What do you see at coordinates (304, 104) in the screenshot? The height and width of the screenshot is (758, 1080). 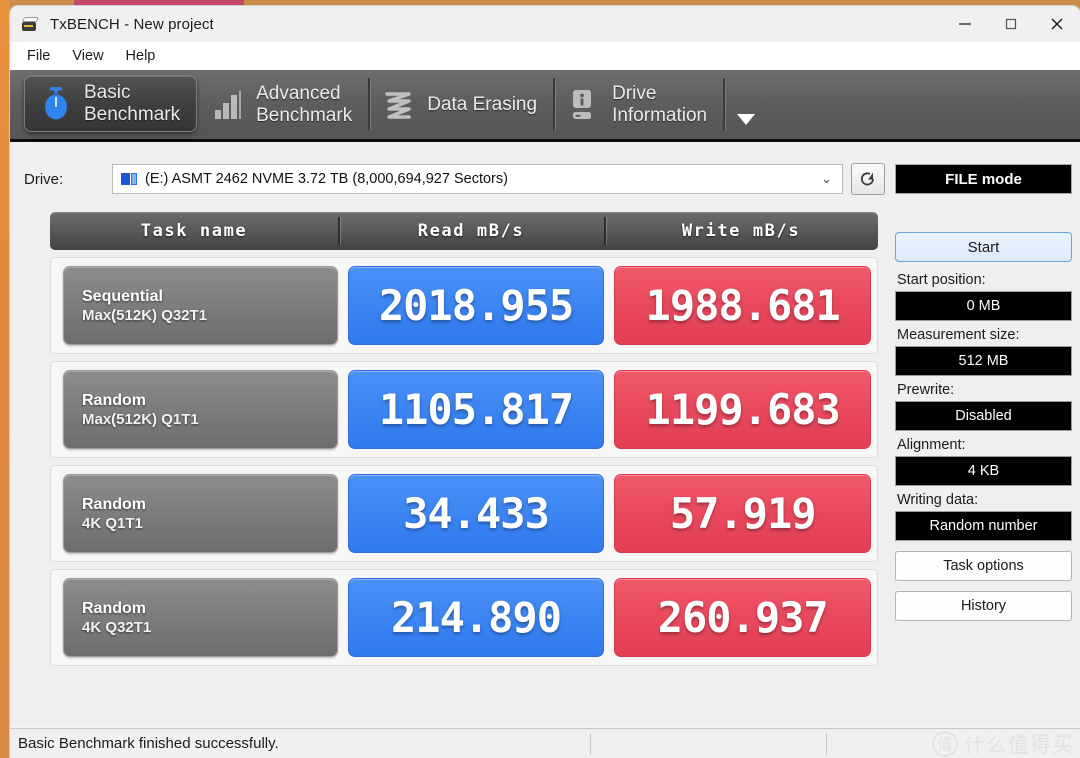 I see `tab-advanced-benchmark-label: Advanced Benchmark` at bounding box center [304, 104].